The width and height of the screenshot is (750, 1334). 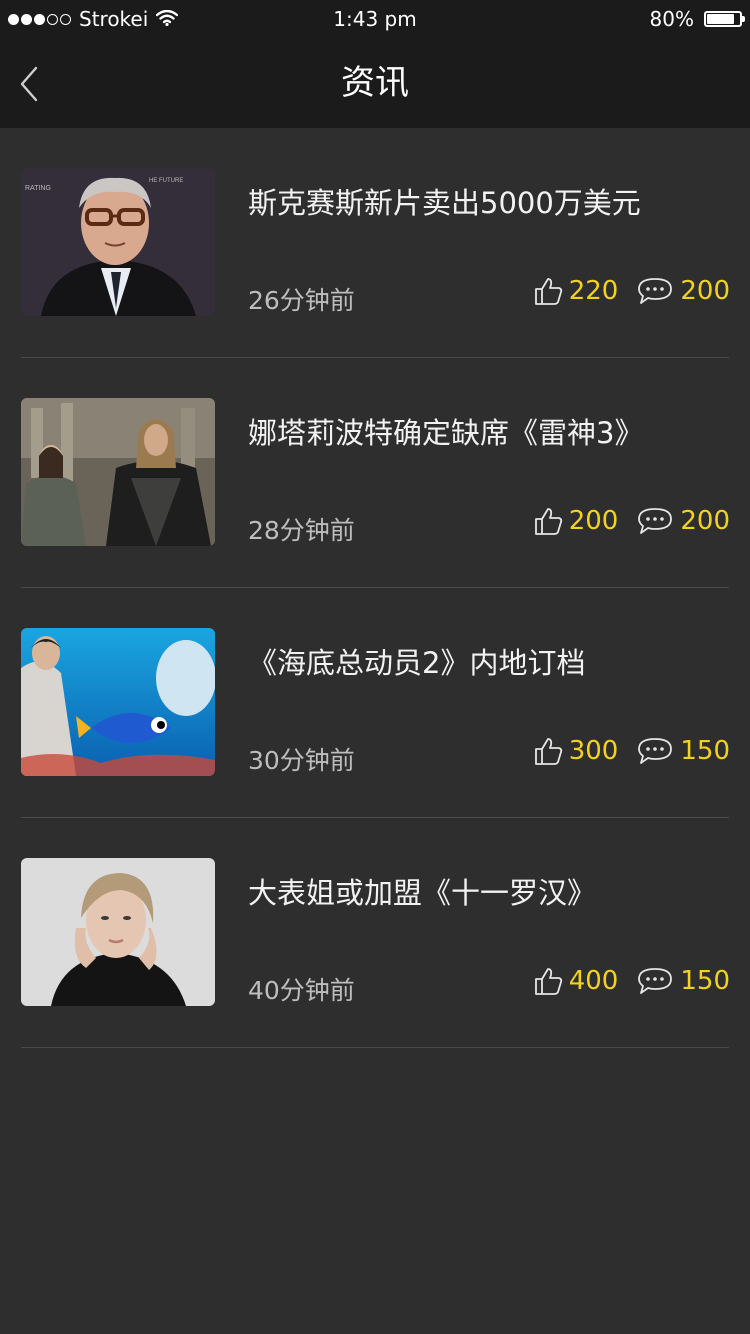 What do you see at coordinates (671, 19) in the screenshot?
I see `battery-percent: 80%` at bounding box center [671, 19].